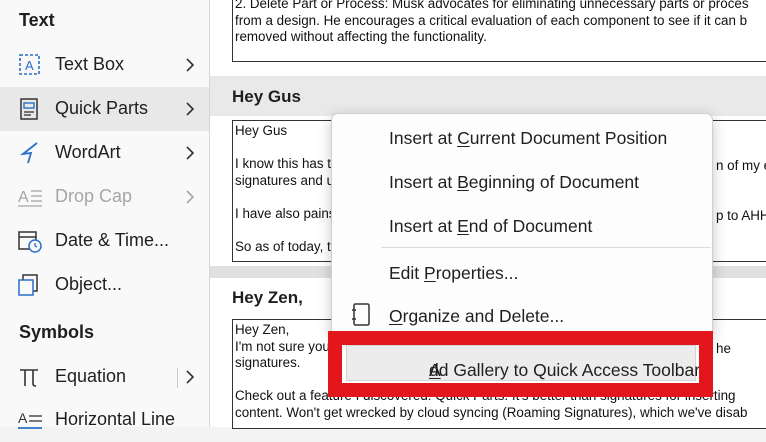 This screenshot has width=766, height=442. I want to click on menu-item-wordart: WordArt, so click(104, 153).